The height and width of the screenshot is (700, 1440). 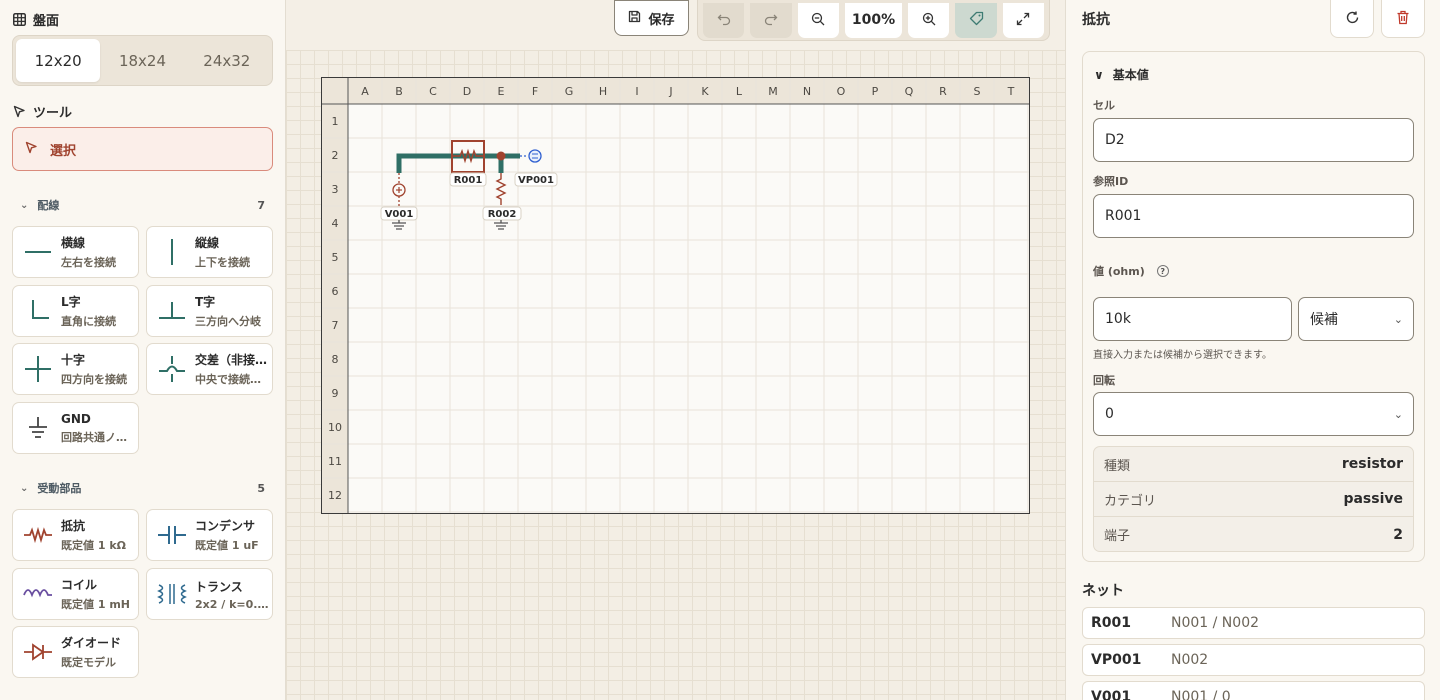 I want to click on label-r001: R001, so click(x=468, y=180).